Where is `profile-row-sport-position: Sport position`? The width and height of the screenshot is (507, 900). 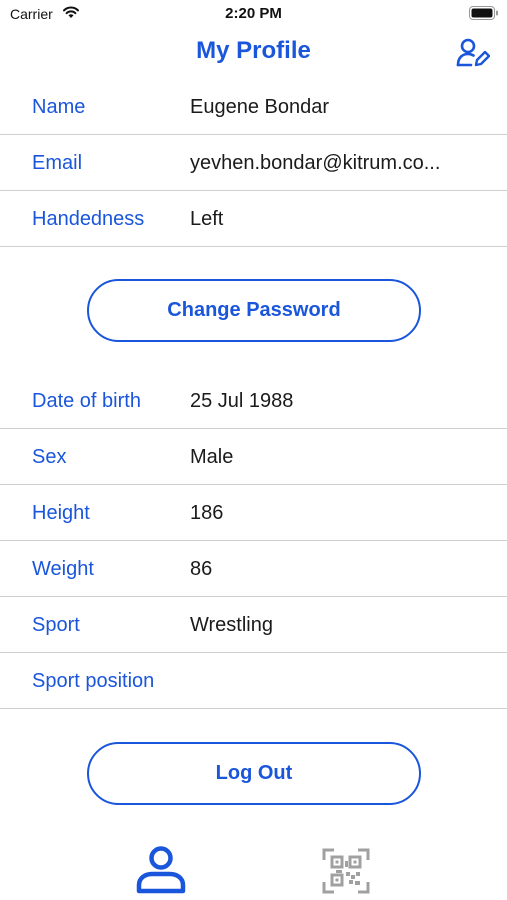 profile-row-sport-position: Sport position is located at coordinates (253, 681).